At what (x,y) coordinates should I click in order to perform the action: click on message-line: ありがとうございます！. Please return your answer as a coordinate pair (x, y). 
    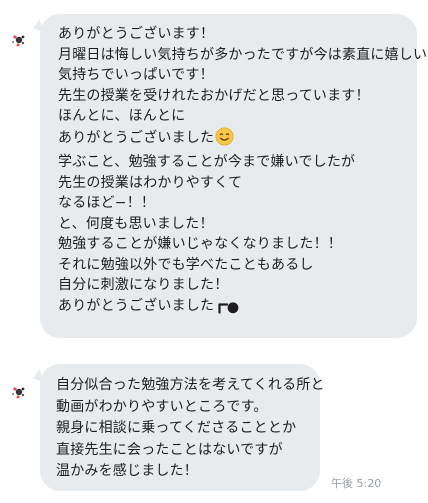
    Looking at the image, I should click on (136, 34).